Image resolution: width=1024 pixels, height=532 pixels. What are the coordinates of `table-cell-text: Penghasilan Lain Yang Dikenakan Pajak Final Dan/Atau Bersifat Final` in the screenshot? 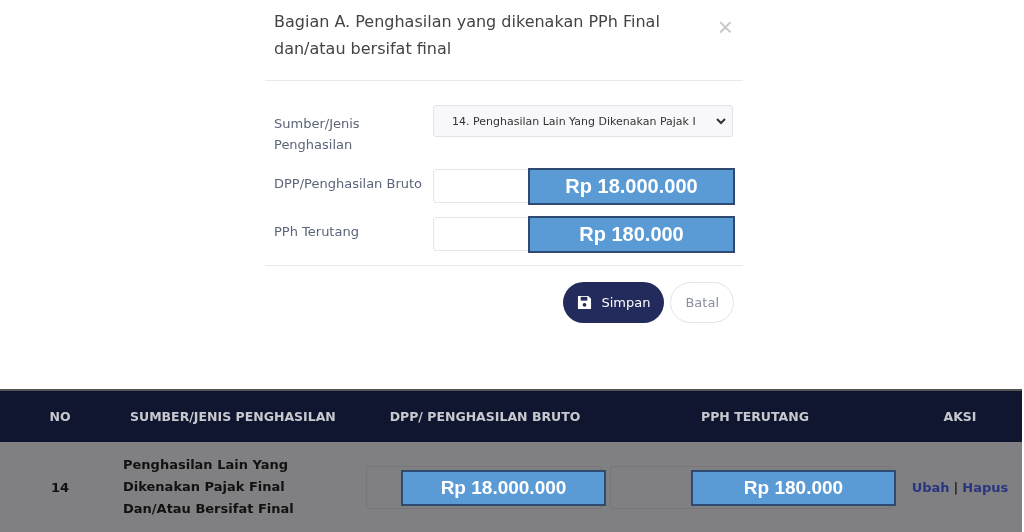 It's located at (208, 487).